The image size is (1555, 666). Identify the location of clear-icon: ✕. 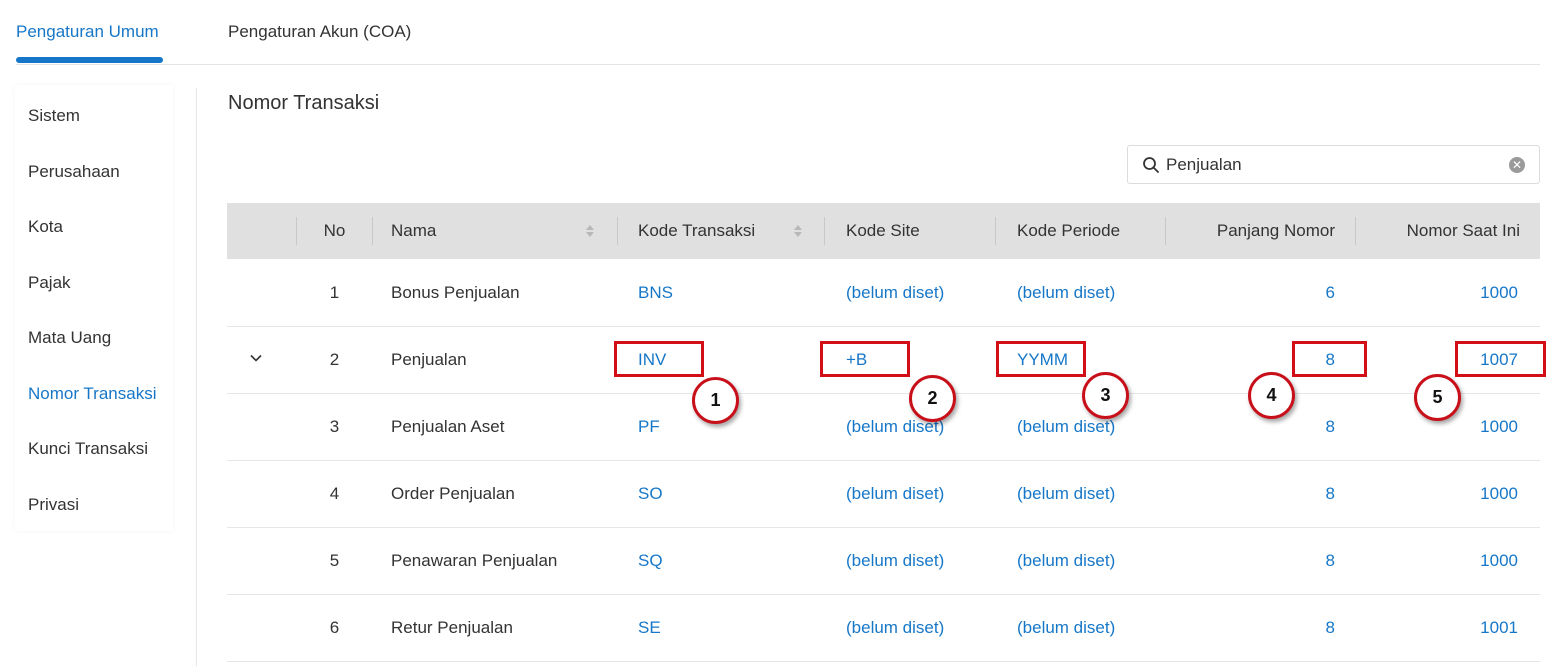
(1517, 165).